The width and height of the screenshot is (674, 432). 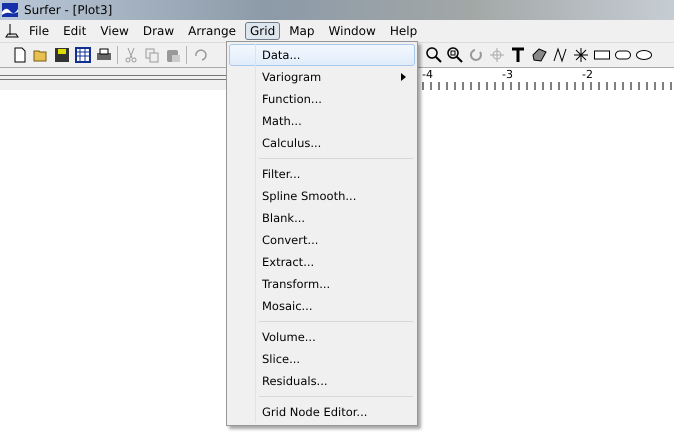 What do you see at coordinates (302, 31) in the screenshot?
I see `menu-item: Map` at bounding box center [302, 31].